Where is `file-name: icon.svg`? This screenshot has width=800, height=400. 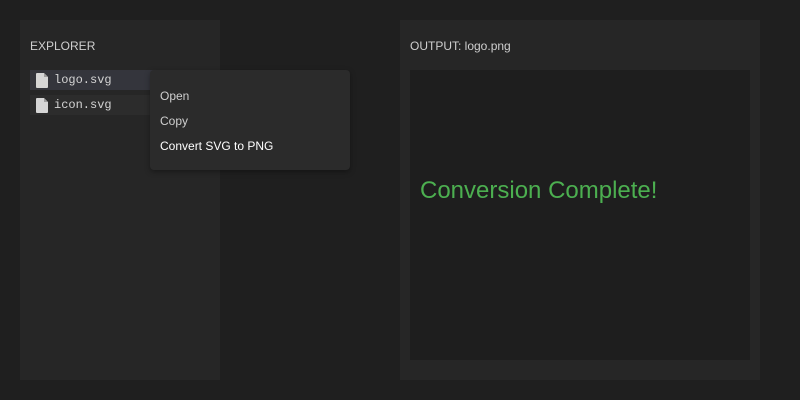 file-name: icon.svg is located at coordinates (83, 105).